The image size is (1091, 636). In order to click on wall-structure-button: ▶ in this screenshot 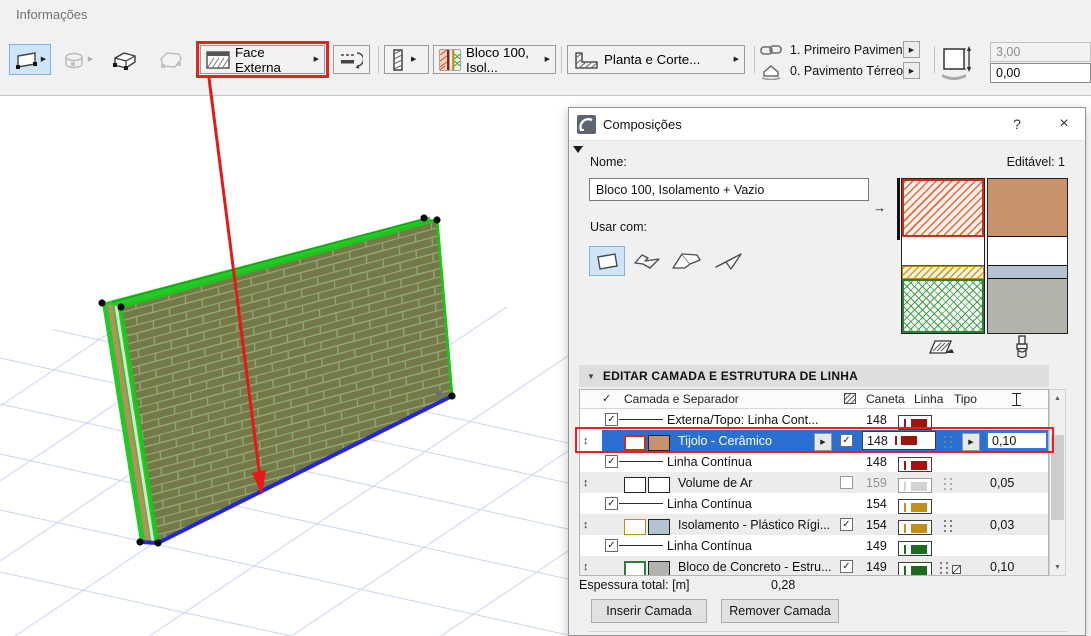, I will do `click(406, 59)`.